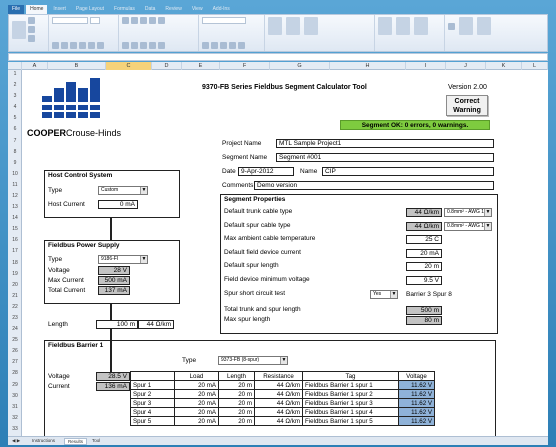 This screenshot has width=556, height=447. I want to click on find-select-icon, so click(484, 26).